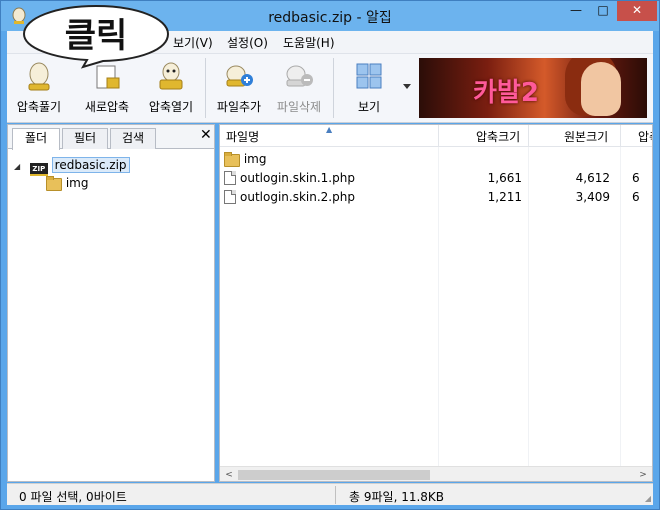 The width and height of the screenshot is (660, 510). What do you see at coordinates (430, 159) in the screenshot?
I see `file-row: img` at bounding box center [430, 159].